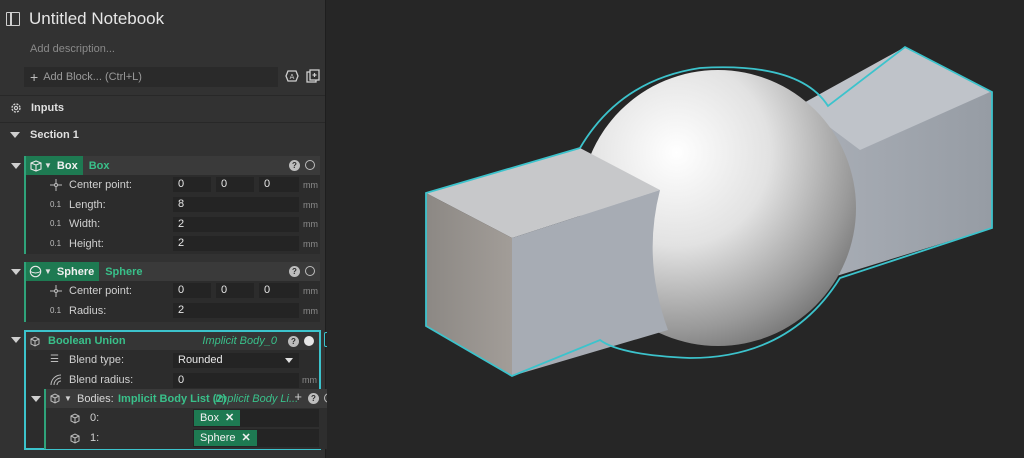  What do you see at coordinates (101, 380) in the screenshot?
I see `row-label: Blend radius:` at bounding box center [101, 380].